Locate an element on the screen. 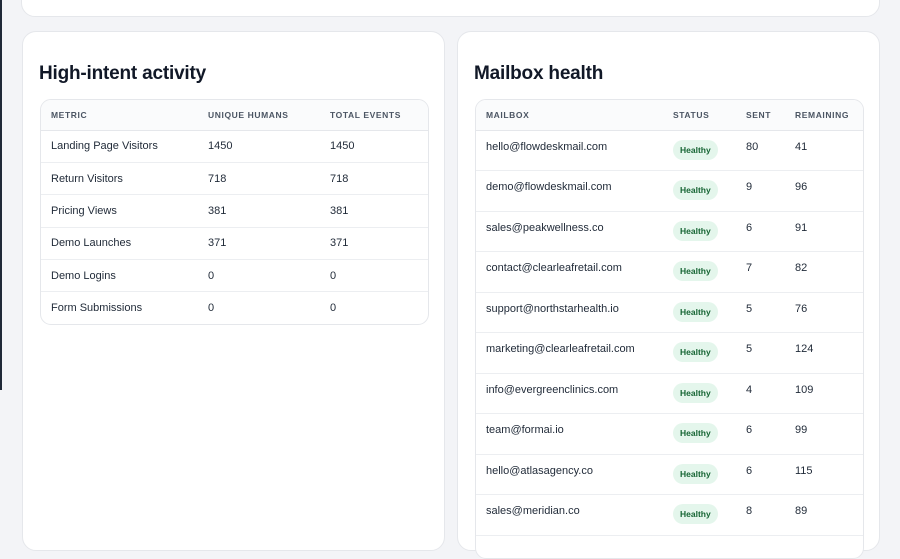  table-row: Return Visitors 718 718 is located at coordinates (234, 179).